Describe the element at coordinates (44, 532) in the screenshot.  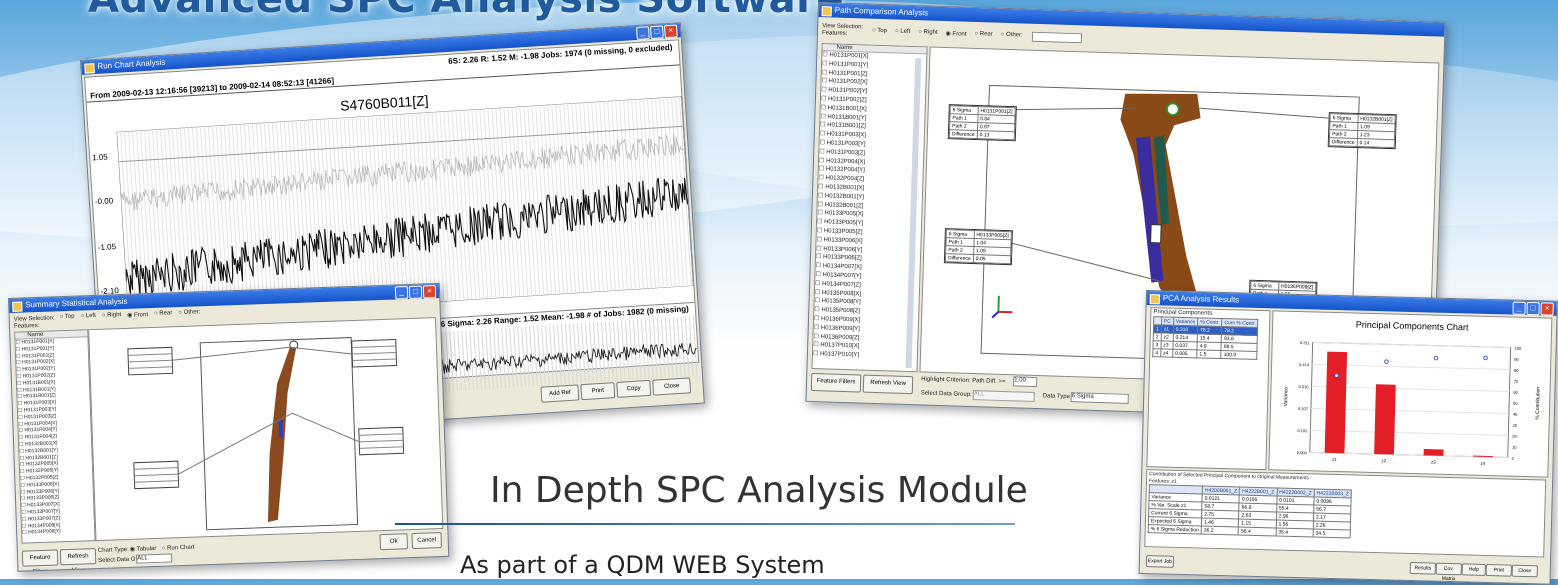
I see `feature-name: H0134P008[Y]` at that location.